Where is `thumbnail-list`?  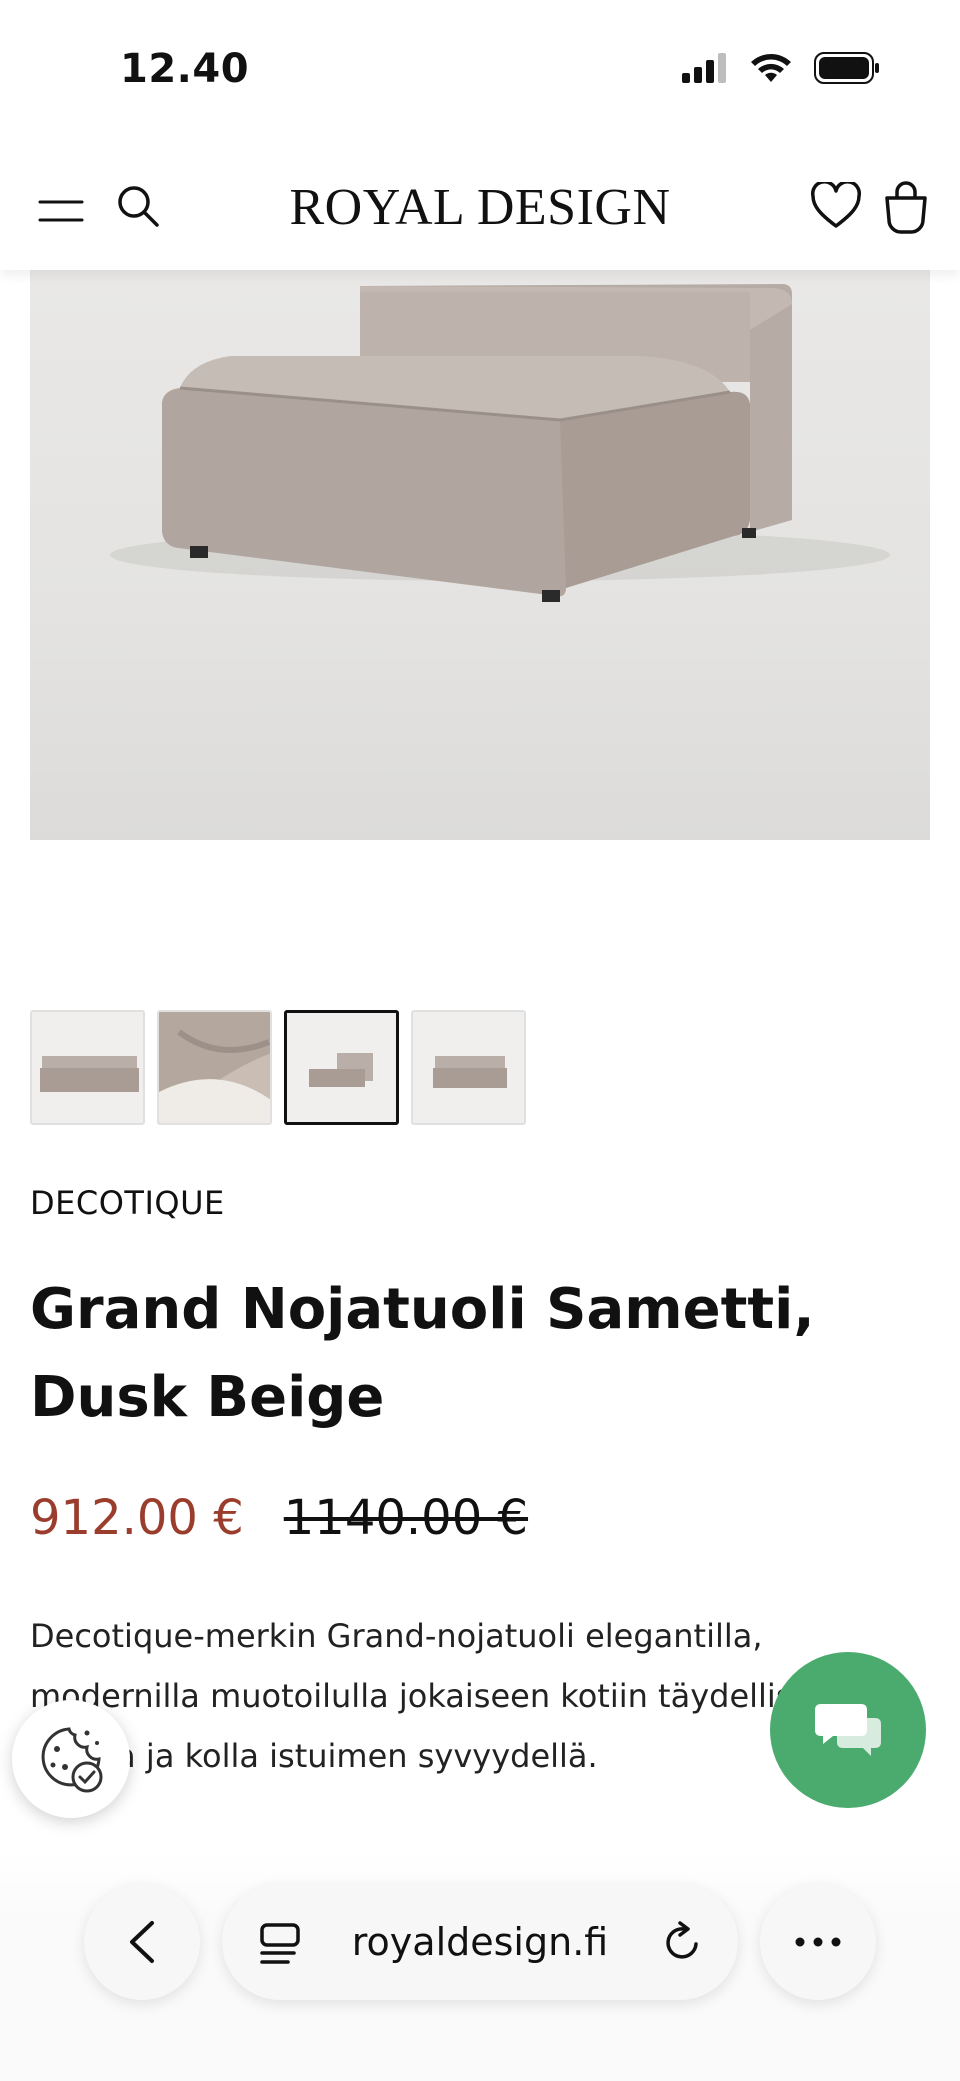
thumbnail-list is located at coordinates (278, 1067).